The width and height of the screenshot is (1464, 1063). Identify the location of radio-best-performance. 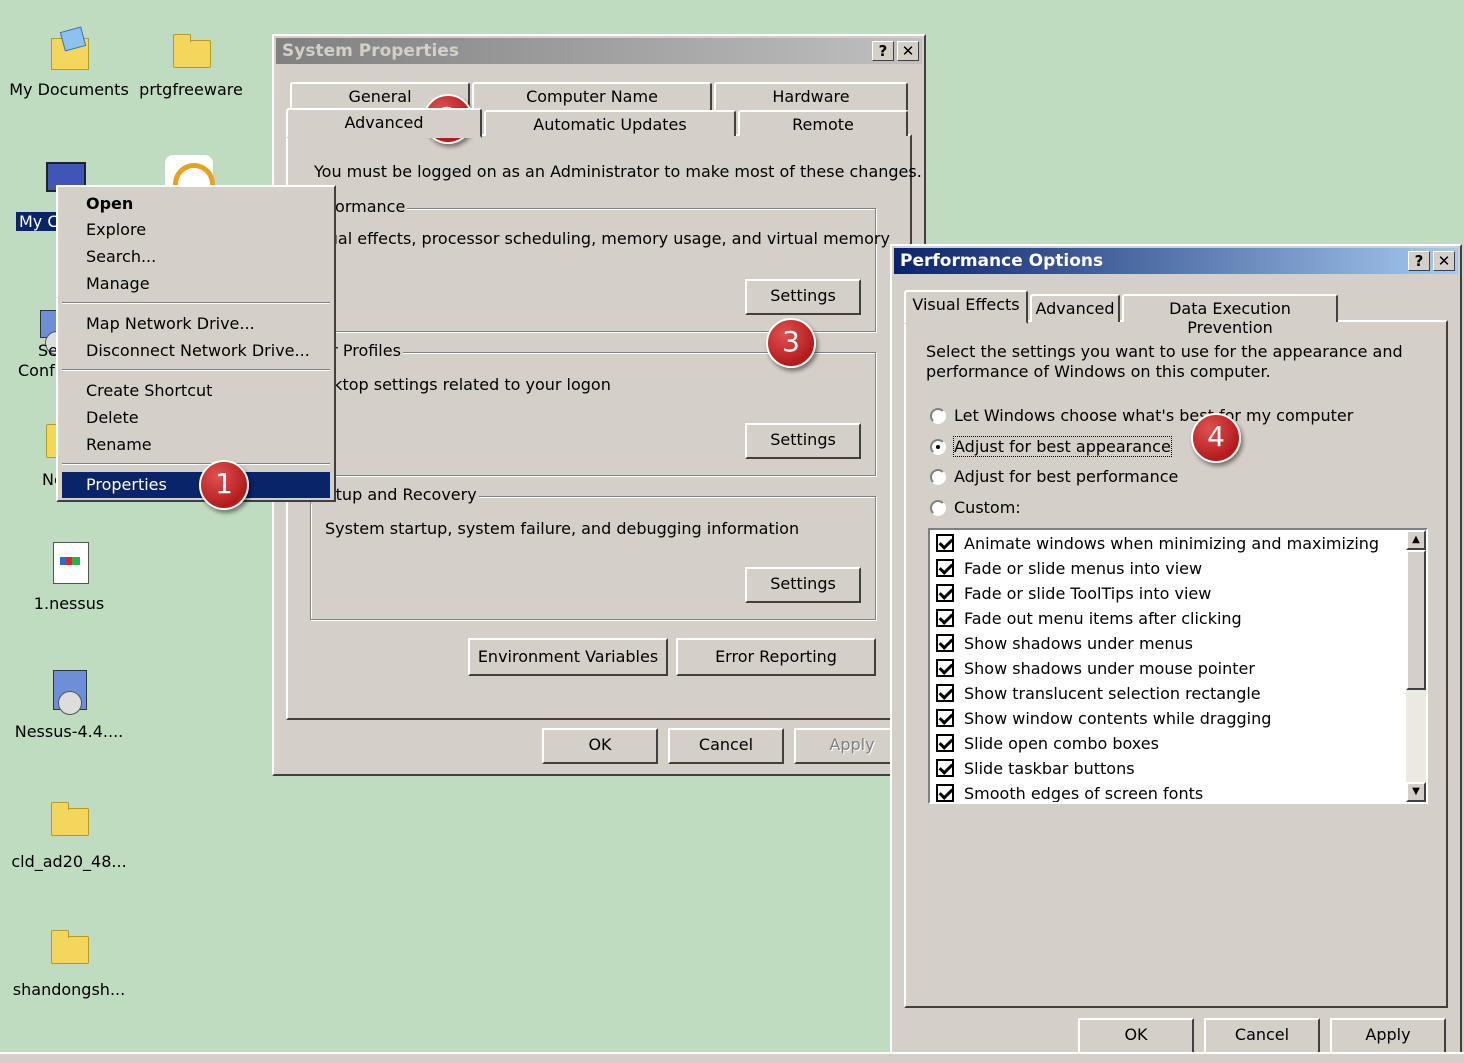
(938, 477).